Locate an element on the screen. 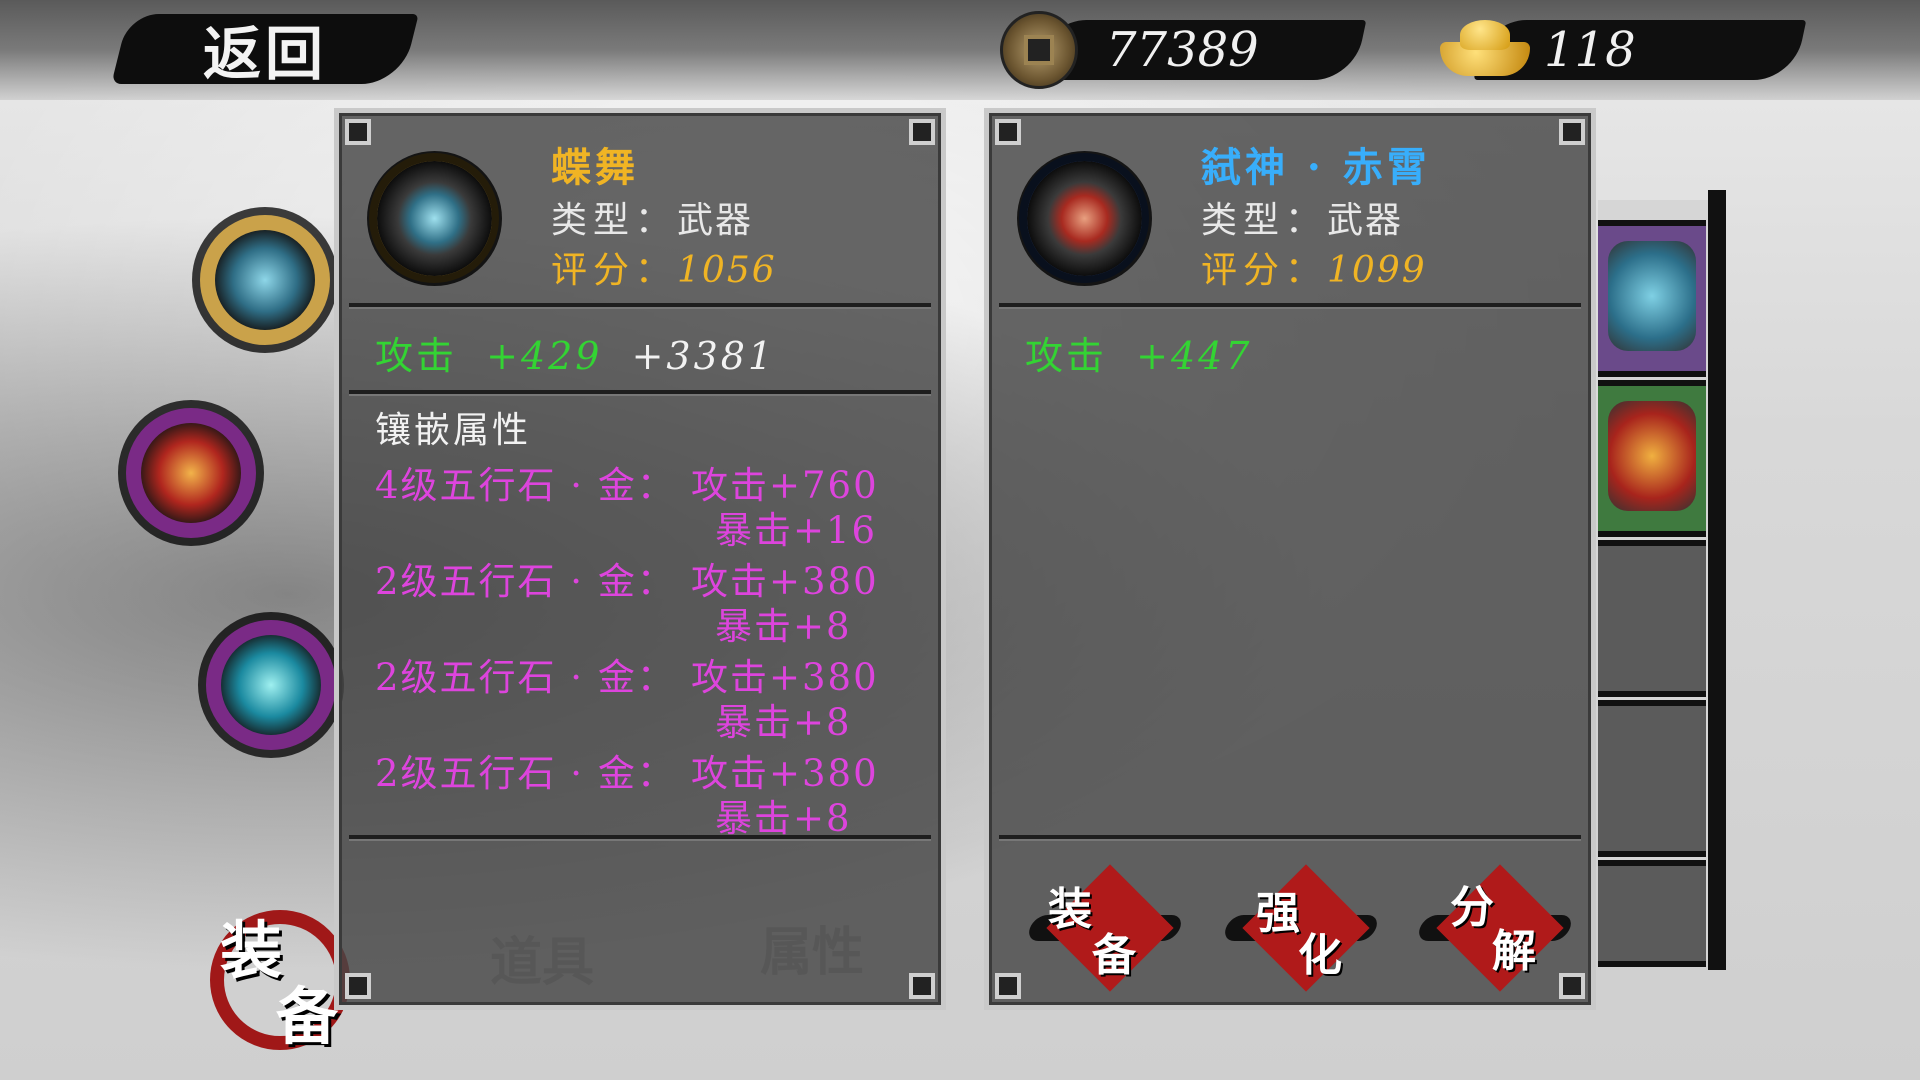 The height and width of the screenshot is (1080, 1920). gem-2-crit: 暴击+8 is located at coordinates (783, 626).